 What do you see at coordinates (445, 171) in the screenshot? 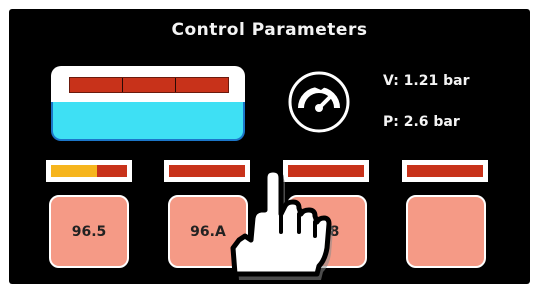
I see `channel-4-level-bar` at bounding box center [445, 171].